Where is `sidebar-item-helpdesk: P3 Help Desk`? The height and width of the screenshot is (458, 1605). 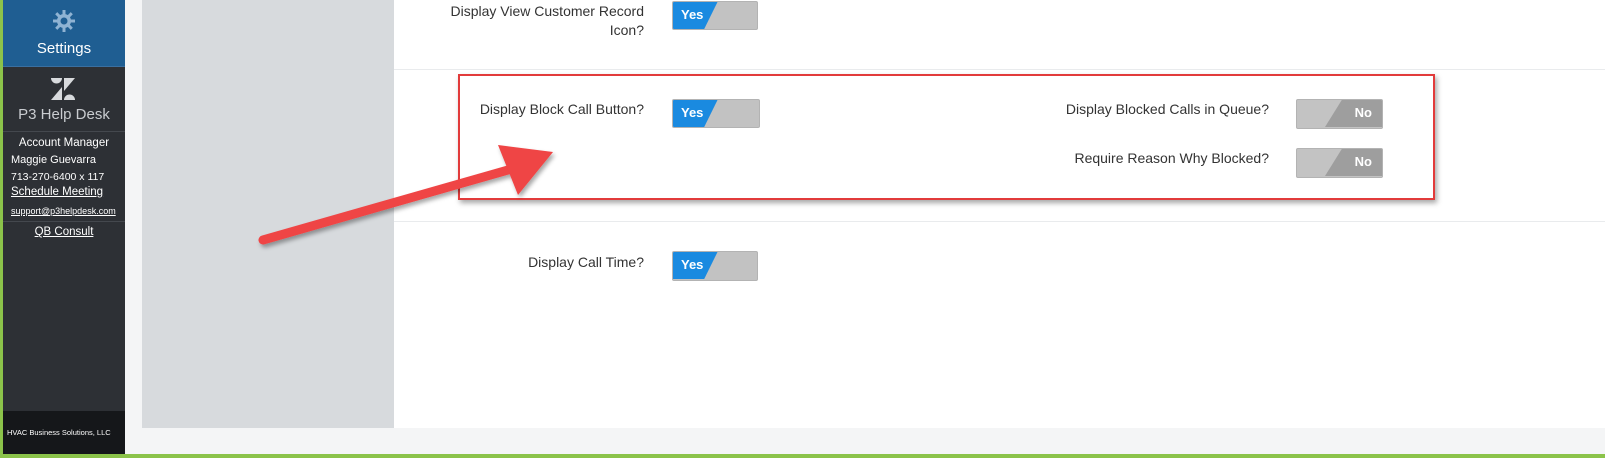 sidebar-item-helpdesk: P3 Help Desk is located at coordinates (64, 99).